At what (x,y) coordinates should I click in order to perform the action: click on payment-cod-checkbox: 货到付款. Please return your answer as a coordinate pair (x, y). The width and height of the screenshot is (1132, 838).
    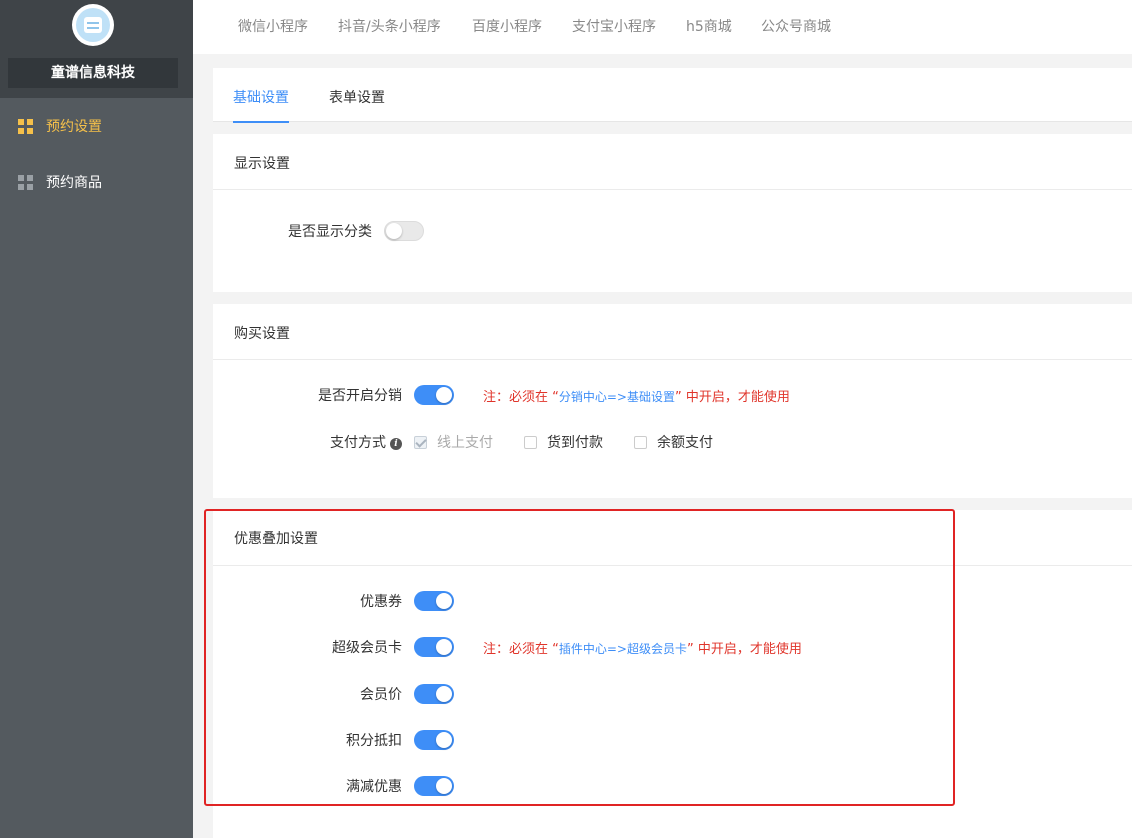
    Looking at the image, I should click on (563, 442).